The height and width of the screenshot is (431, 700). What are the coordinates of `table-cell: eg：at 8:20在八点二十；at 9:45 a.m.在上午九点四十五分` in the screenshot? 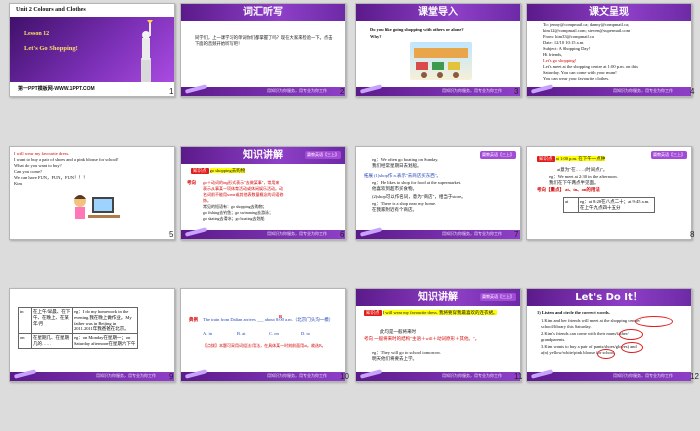 It's located at (616, 205).